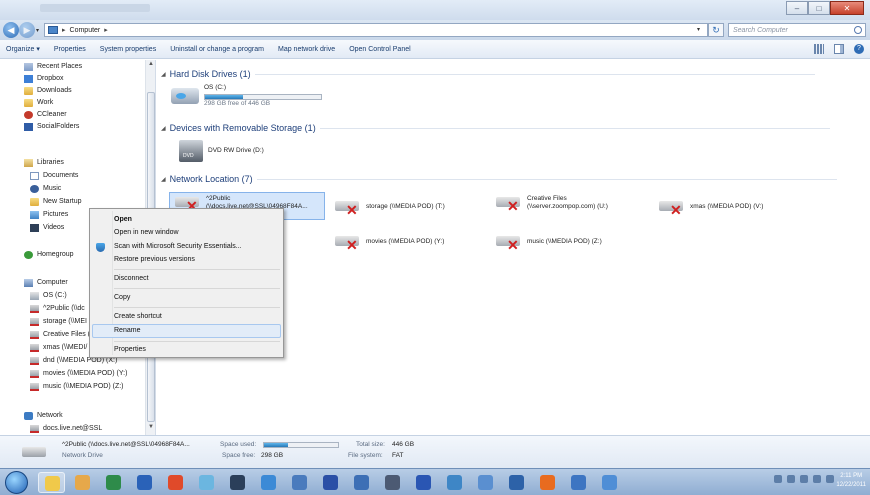  I want to click on map-network-drive-button: Map network drive, so click(306, 49).